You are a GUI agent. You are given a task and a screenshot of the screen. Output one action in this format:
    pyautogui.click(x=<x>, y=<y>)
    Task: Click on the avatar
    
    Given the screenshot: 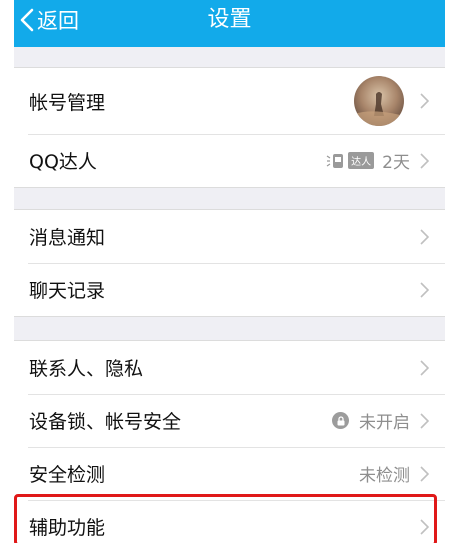 What is the action you would take?
    pyautogui.click(x=379, y=101)
    